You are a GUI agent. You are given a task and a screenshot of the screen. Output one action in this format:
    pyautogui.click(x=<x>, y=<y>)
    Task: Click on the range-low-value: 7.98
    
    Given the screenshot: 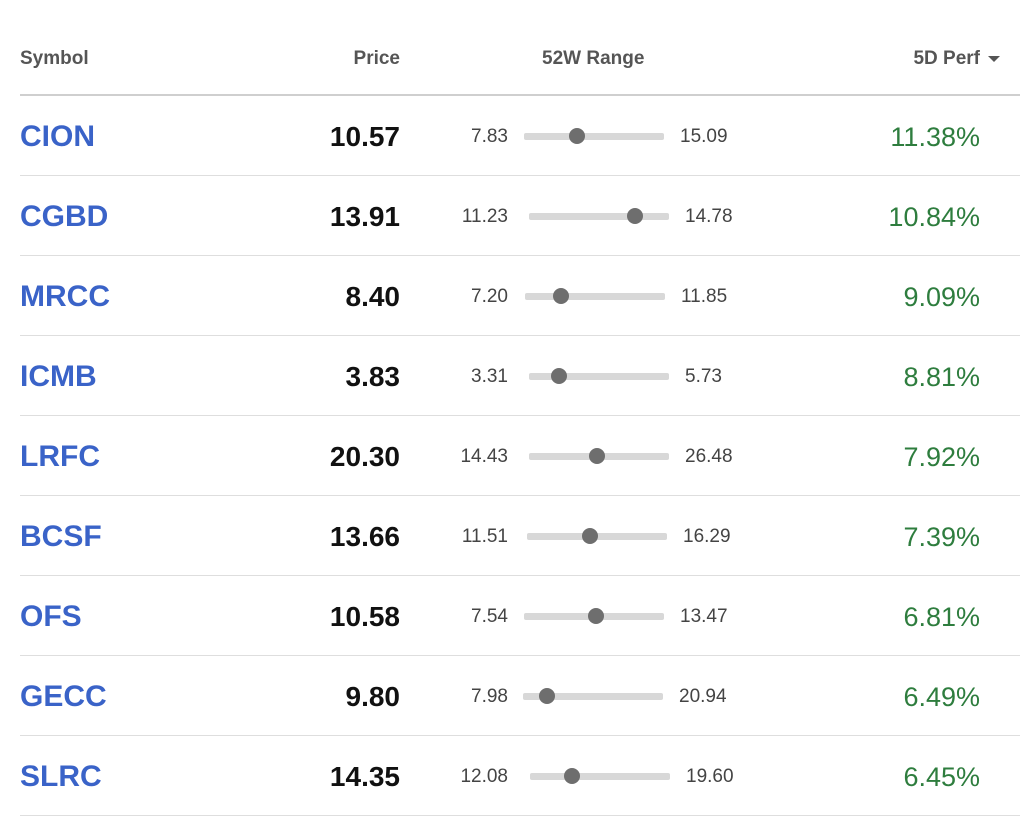 What is the action you would take?
    pyautogui.click(x=489, y=696)
    